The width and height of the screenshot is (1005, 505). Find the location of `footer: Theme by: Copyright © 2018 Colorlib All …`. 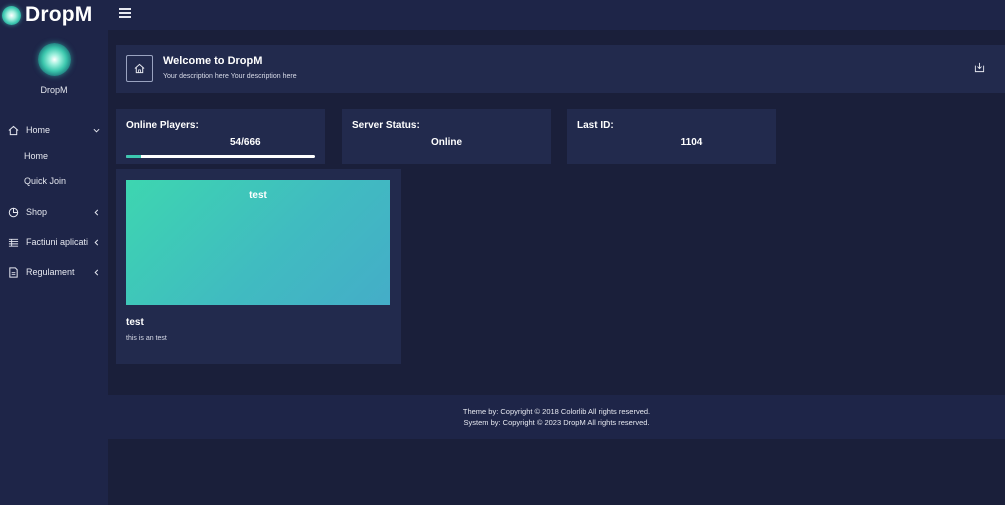

footer: Theme by: Copyright © 2018 Colorlib All … is located at coordinates (556, 417).